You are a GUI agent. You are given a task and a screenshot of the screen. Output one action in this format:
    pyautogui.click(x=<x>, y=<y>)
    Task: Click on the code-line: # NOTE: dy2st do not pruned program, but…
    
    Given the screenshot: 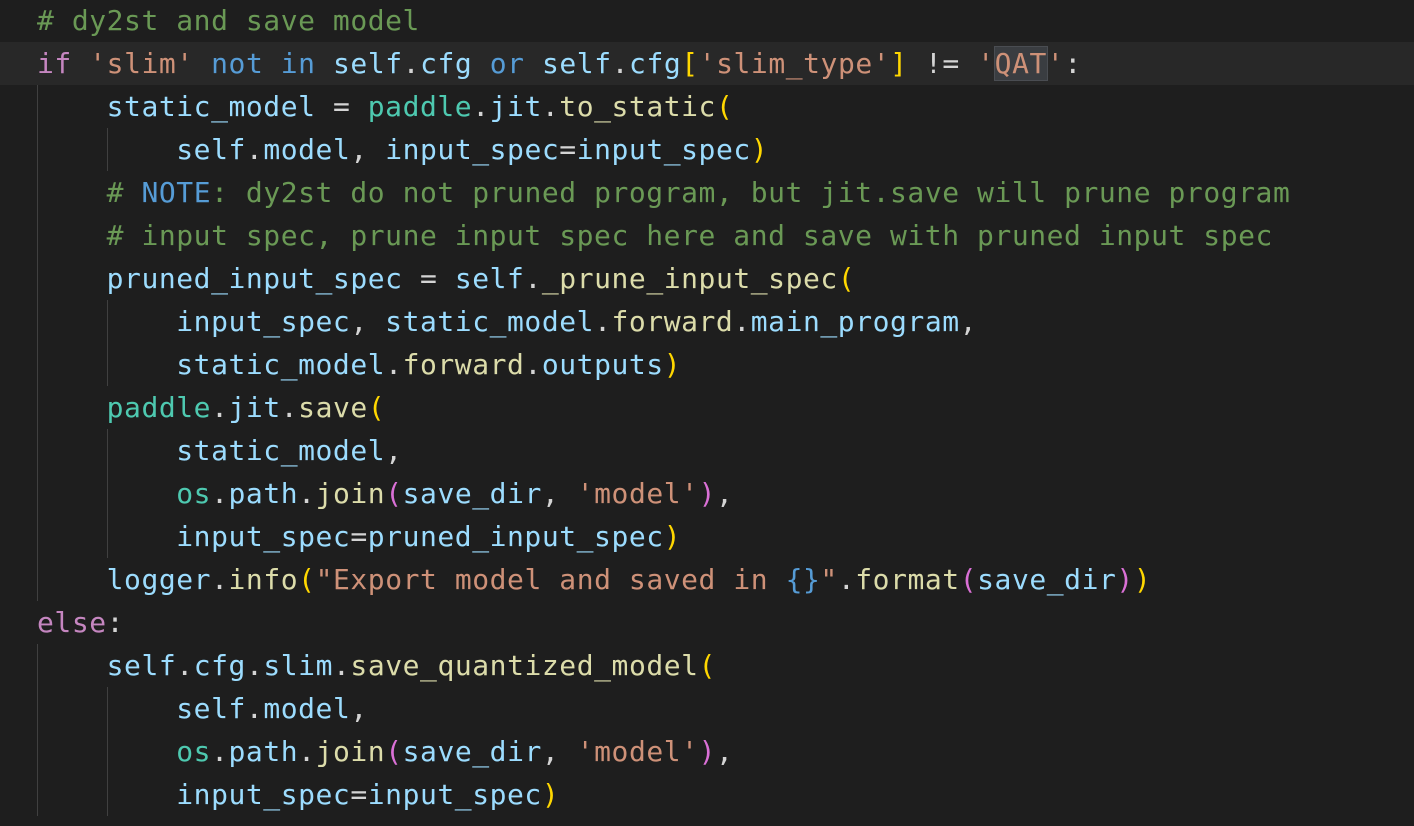 What is the action you would take?
    pyautogui.click(x=707, y=192)
    